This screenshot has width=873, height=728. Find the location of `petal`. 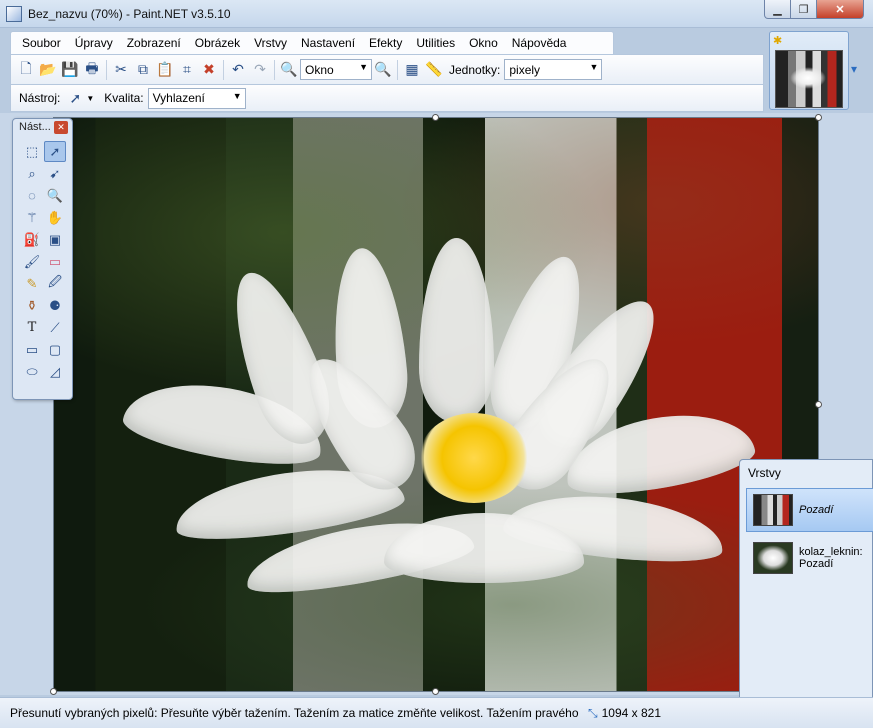

petal is located at coordinates (456, 330).